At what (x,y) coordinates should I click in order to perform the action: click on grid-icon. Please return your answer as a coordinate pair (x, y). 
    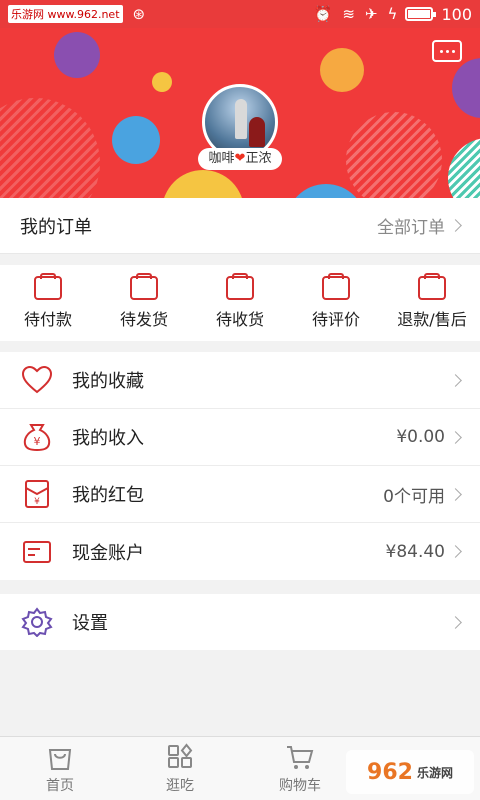
    Looking at the image, I should click on (180, 755).